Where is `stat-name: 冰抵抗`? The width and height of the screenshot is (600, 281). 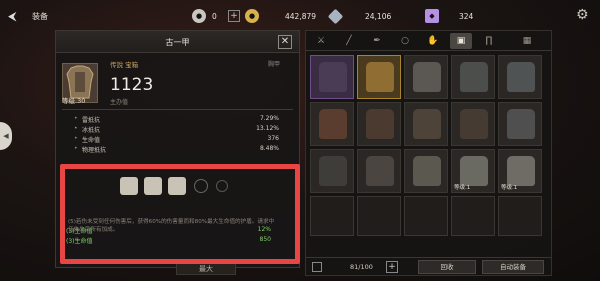
stat-name: 冰抵抗 is located at coordinates (91, 130).